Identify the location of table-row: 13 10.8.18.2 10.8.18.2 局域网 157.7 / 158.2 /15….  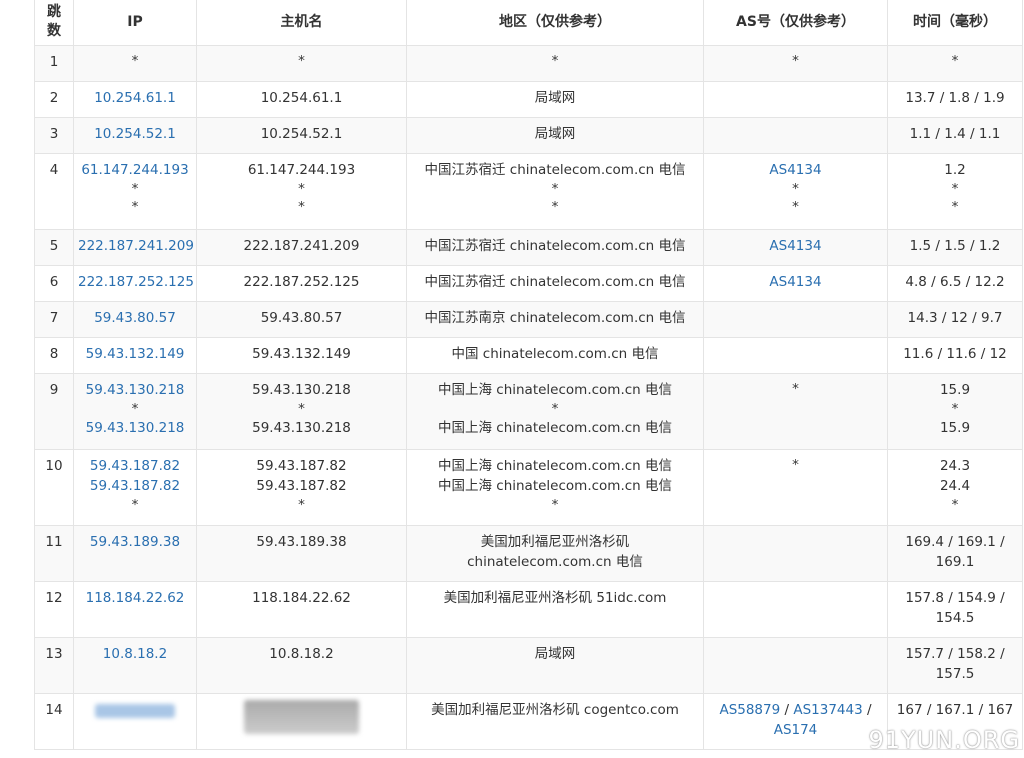
(528, 665).